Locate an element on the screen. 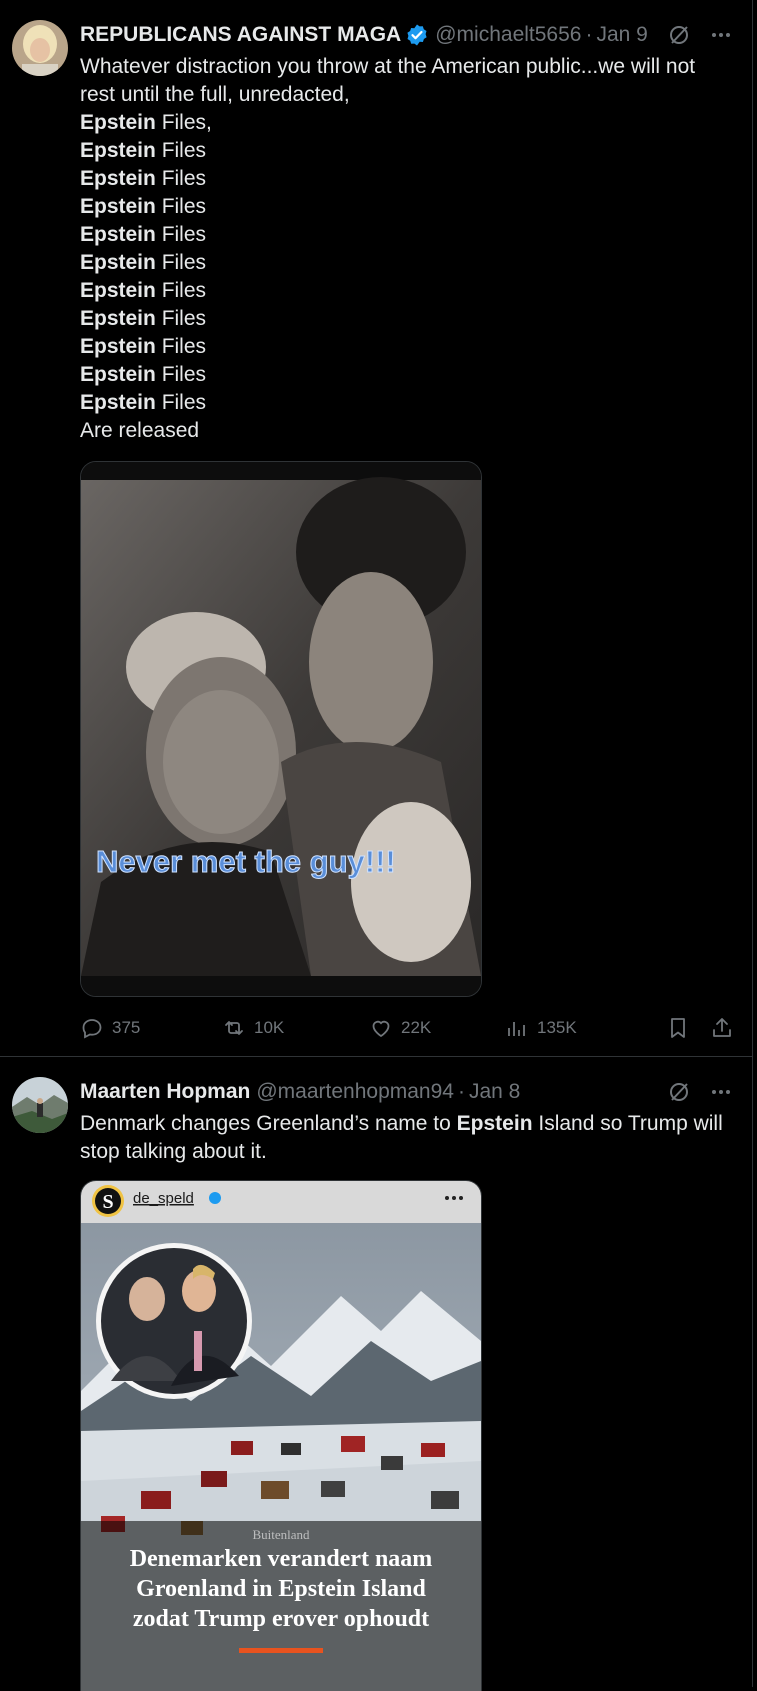 The width and height of the screenshot is (757, 1691). views-chart-icon is located at coordinates (516, 1029).